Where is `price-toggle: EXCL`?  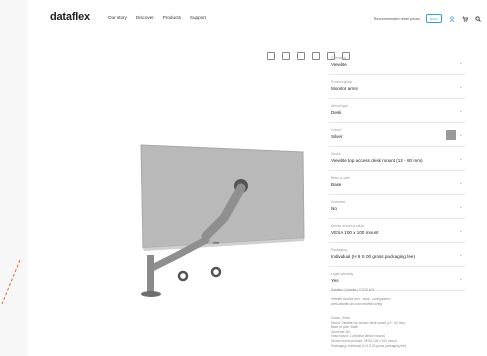 price-toggle: EXCL is located at coordinates (434, 18).